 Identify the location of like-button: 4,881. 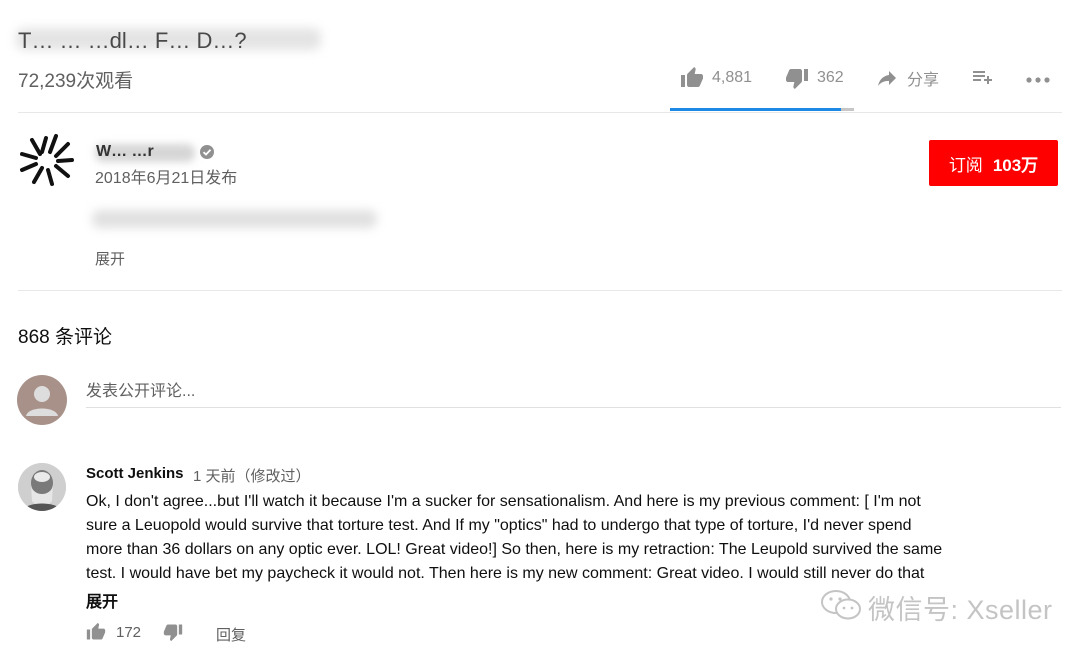
(716, 78).